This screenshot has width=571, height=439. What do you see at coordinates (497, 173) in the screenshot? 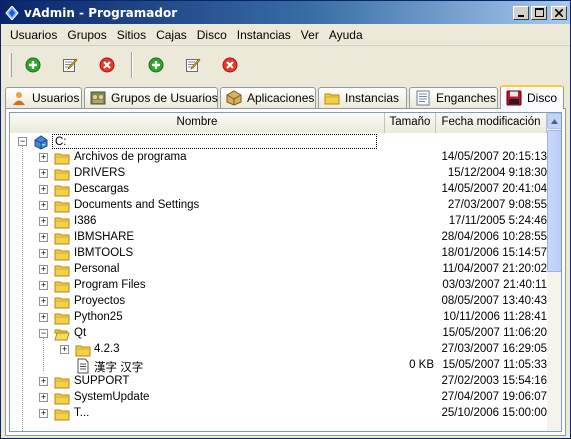
I see `tree-item-date: 15/12/2004 9:18:30` at bounding box center [497, 173].